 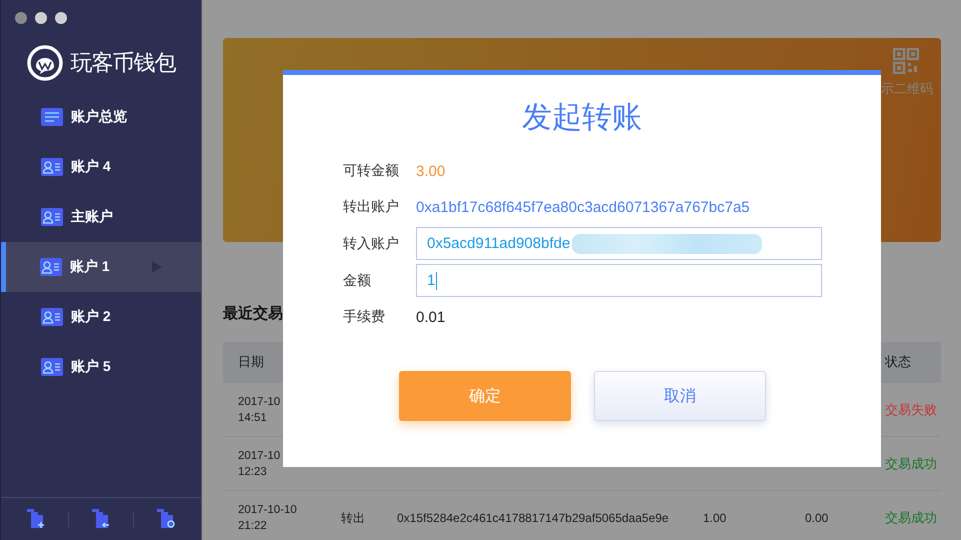 What do you see at coordinates (101, 317) in the screenshot?
I see `sidebar-item: 账户 2` at bounding box center [101, 317].